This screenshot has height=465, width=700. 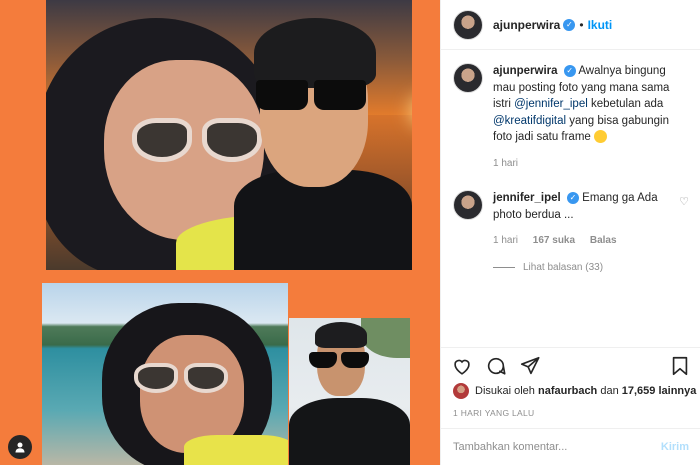 I want to click on post-comment-button: Kirim, so click(x=675, y=447).